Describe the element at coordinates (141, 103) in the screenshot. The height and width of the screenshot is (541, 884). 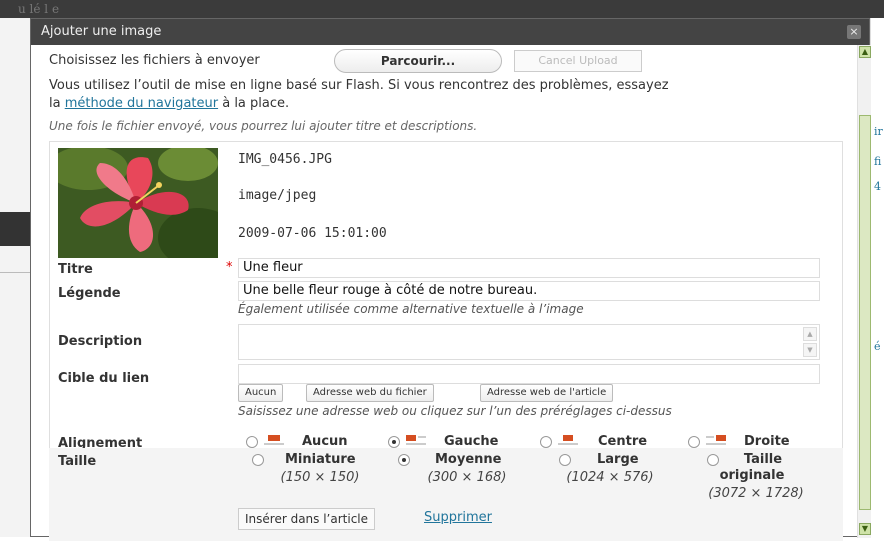
I see `browser-uploader-link: méthode du navigateur` at that location.